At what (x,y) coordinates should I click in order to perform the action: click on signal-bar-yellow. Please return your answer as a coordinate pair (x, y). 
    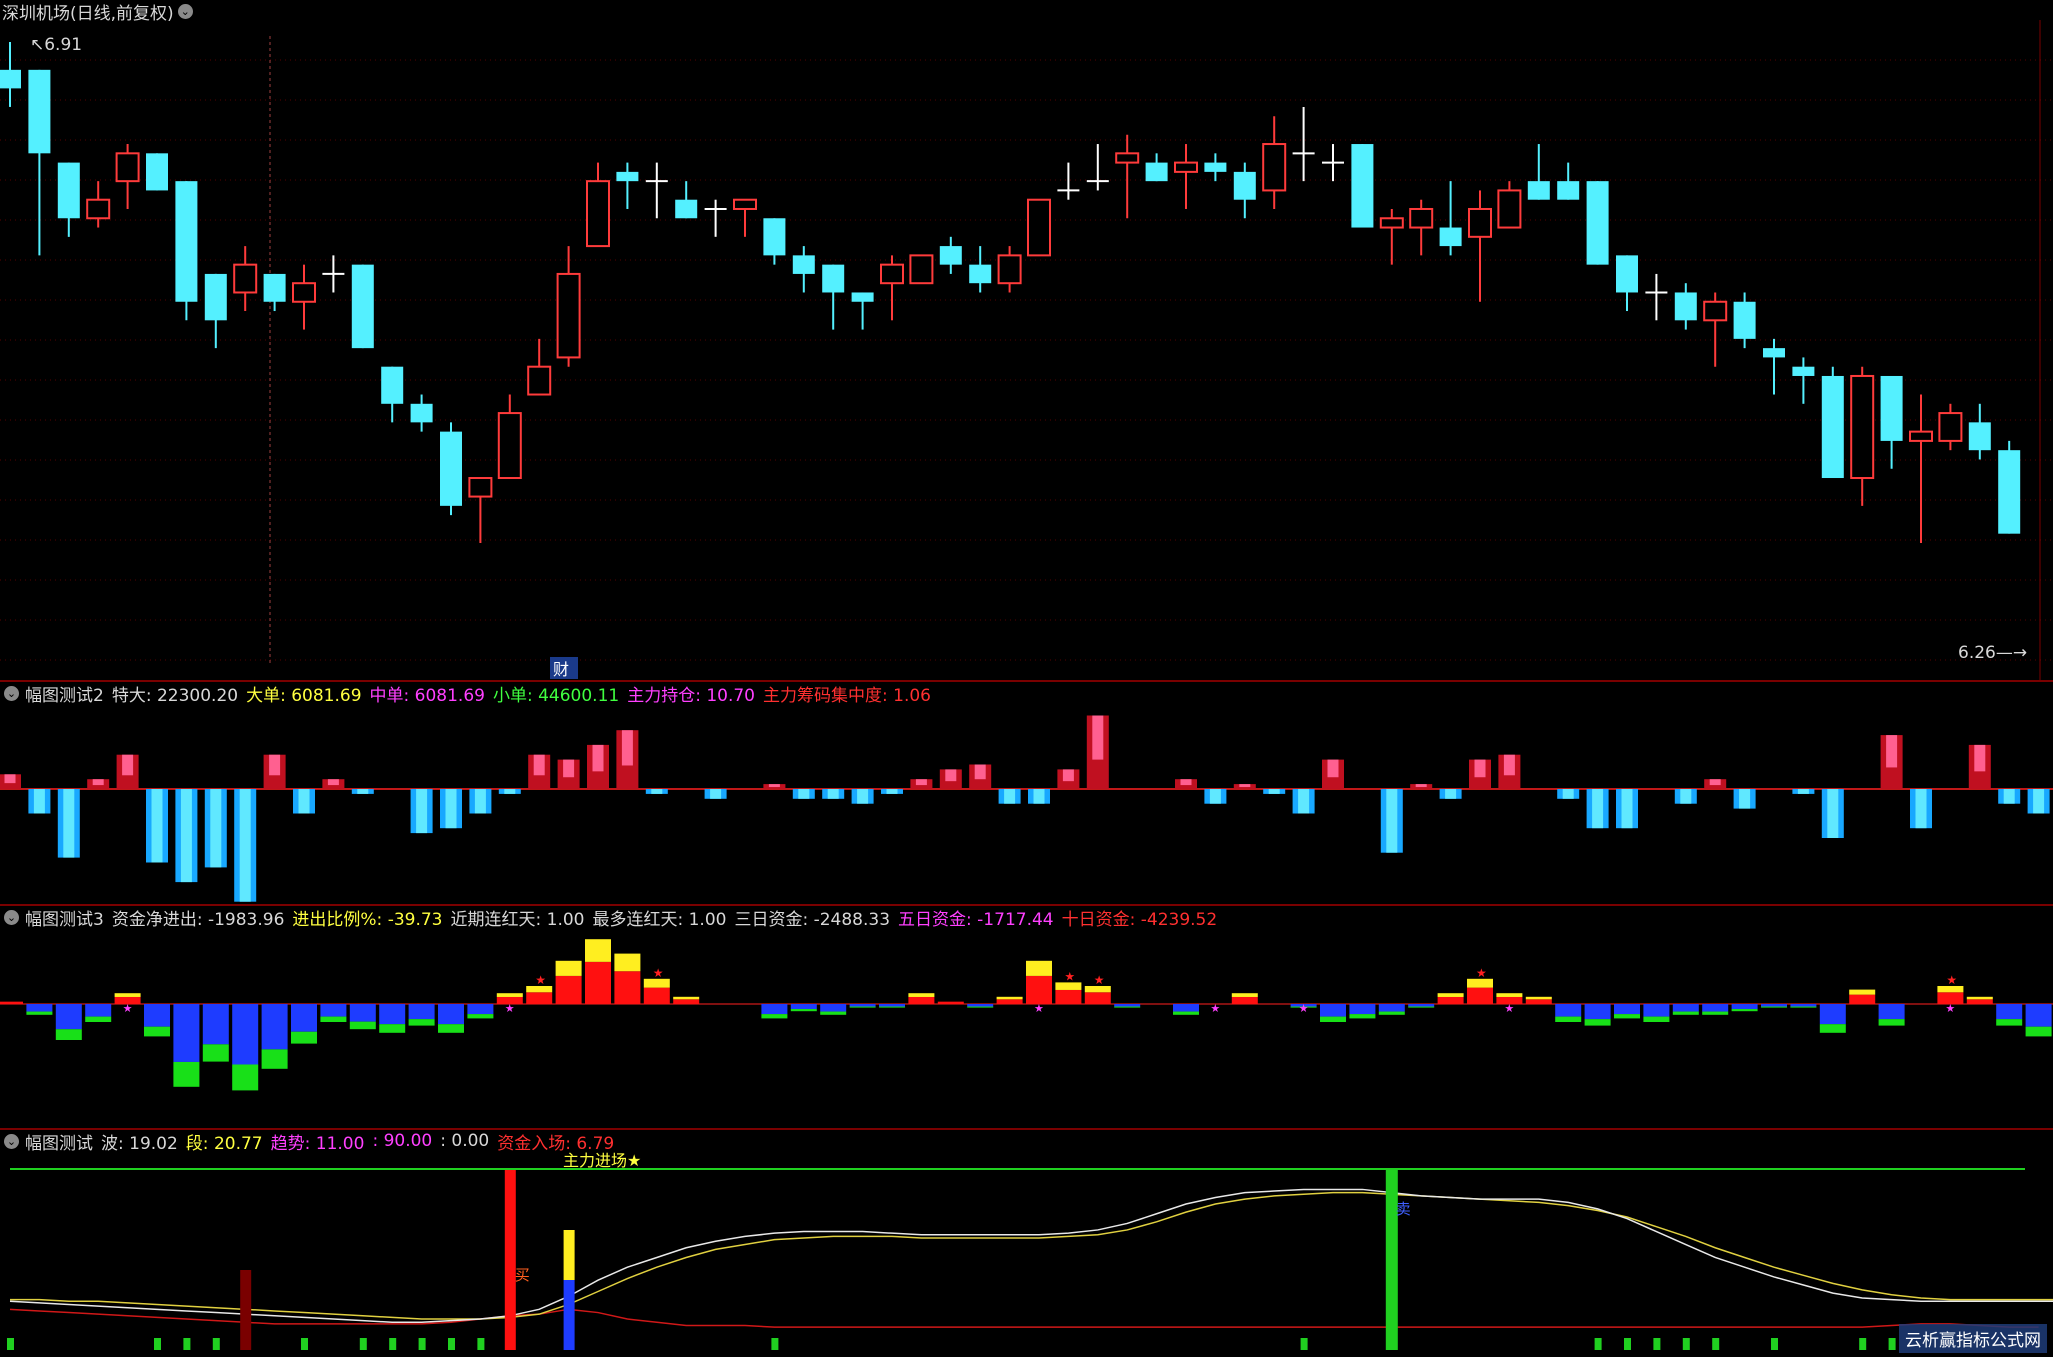
    Looking at the image, I should click on (569, 1255).